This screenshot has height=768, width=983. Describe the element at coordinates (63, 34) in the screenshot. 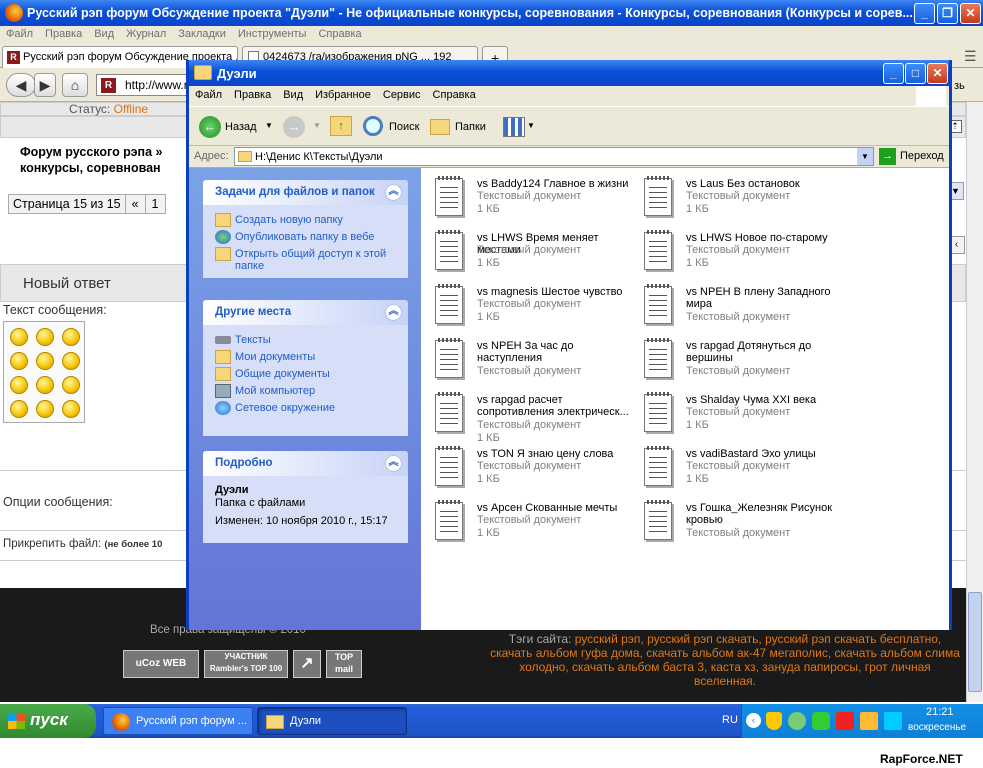

I see `menu-edit: Правка` at that location.